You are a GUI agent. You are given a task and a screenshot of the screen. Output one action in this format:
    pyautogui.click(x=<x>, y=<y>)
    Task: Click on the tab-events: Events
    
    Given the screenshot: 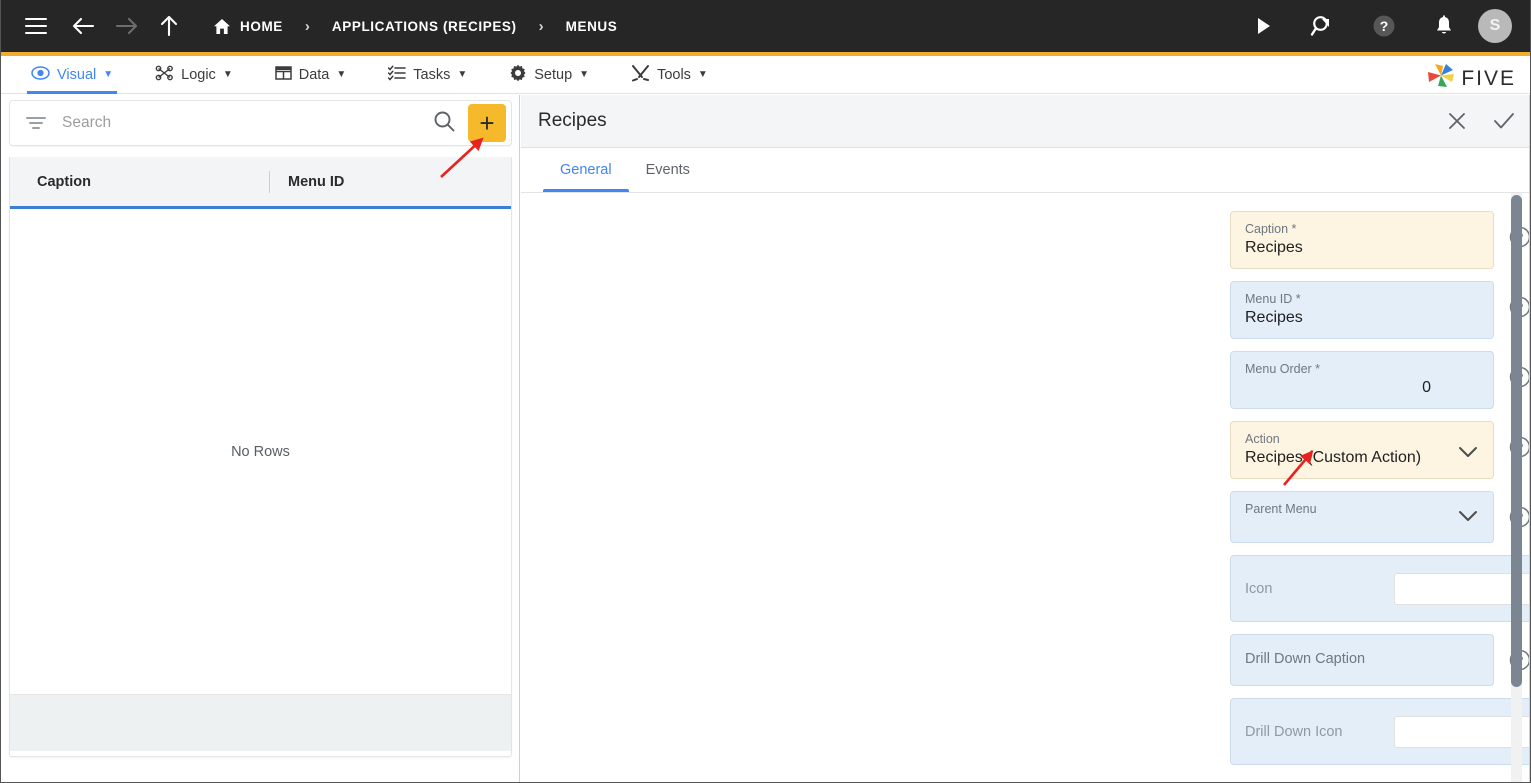 What is the action you would take?
    pyautogui.click(x=668, y=170)
    